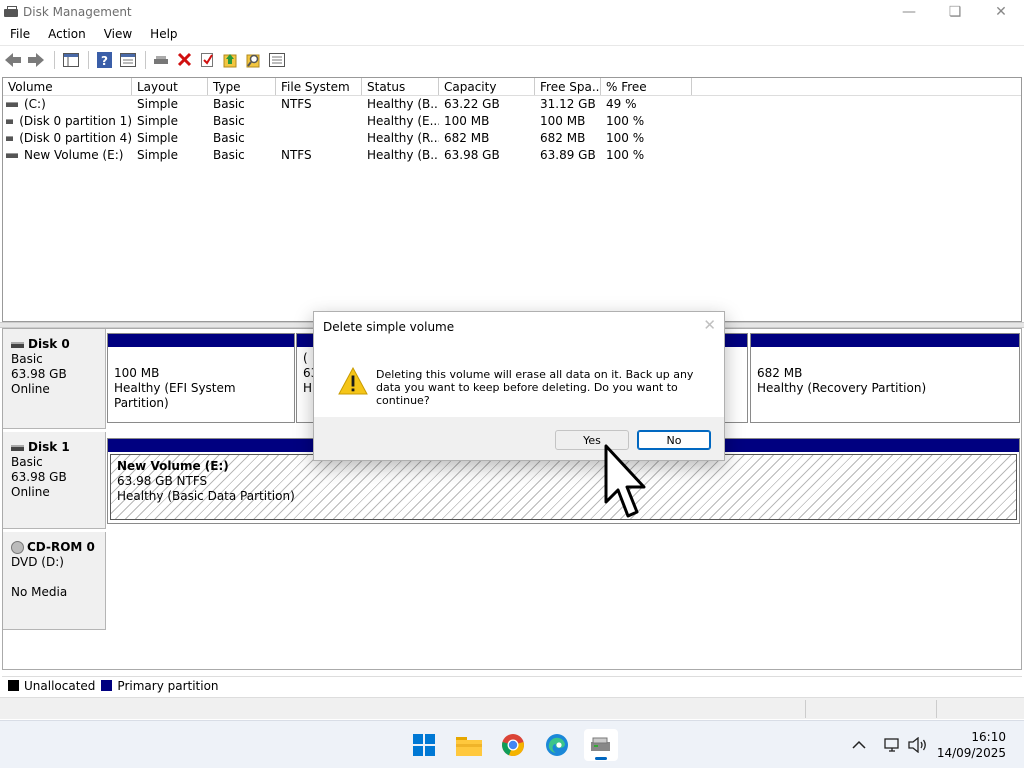  Describe the element at coordinates (19, 34) in the screenshot. I see `menu-file: File` at that location.